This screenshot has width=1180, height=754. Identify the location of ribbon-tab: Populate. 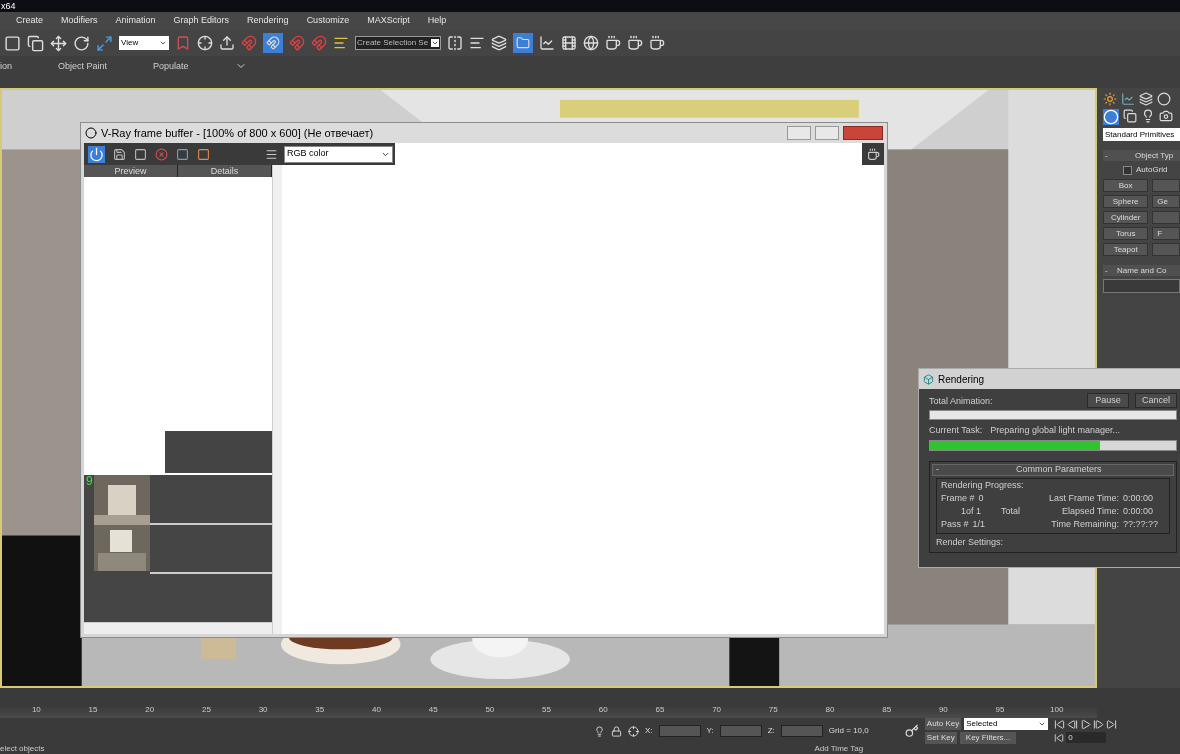
(171, 66).